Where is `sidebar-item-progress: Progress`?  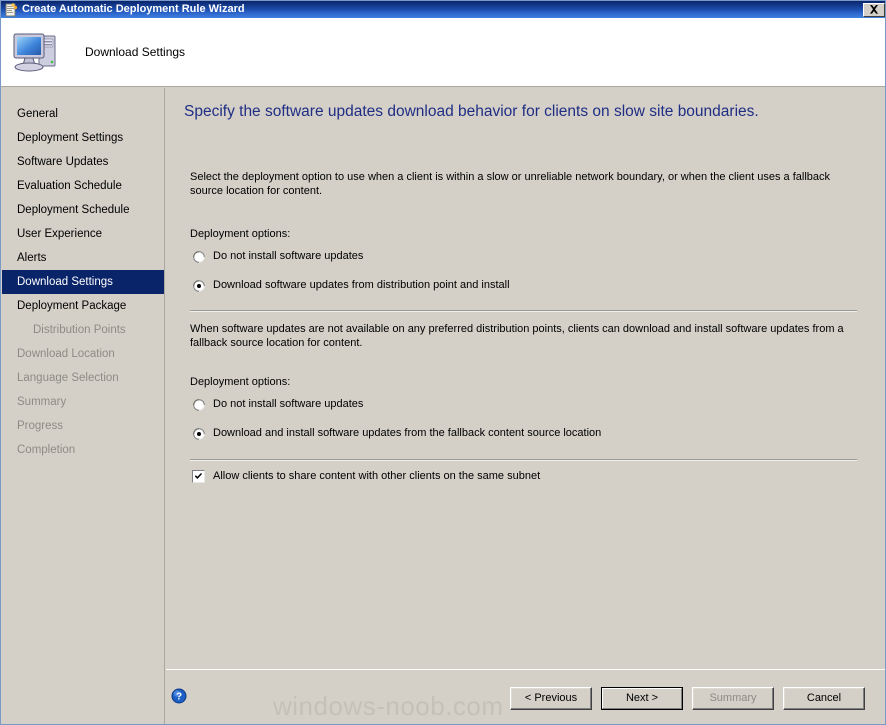 sidebar-item-progress: Progress is located at coordinates (40, 426).